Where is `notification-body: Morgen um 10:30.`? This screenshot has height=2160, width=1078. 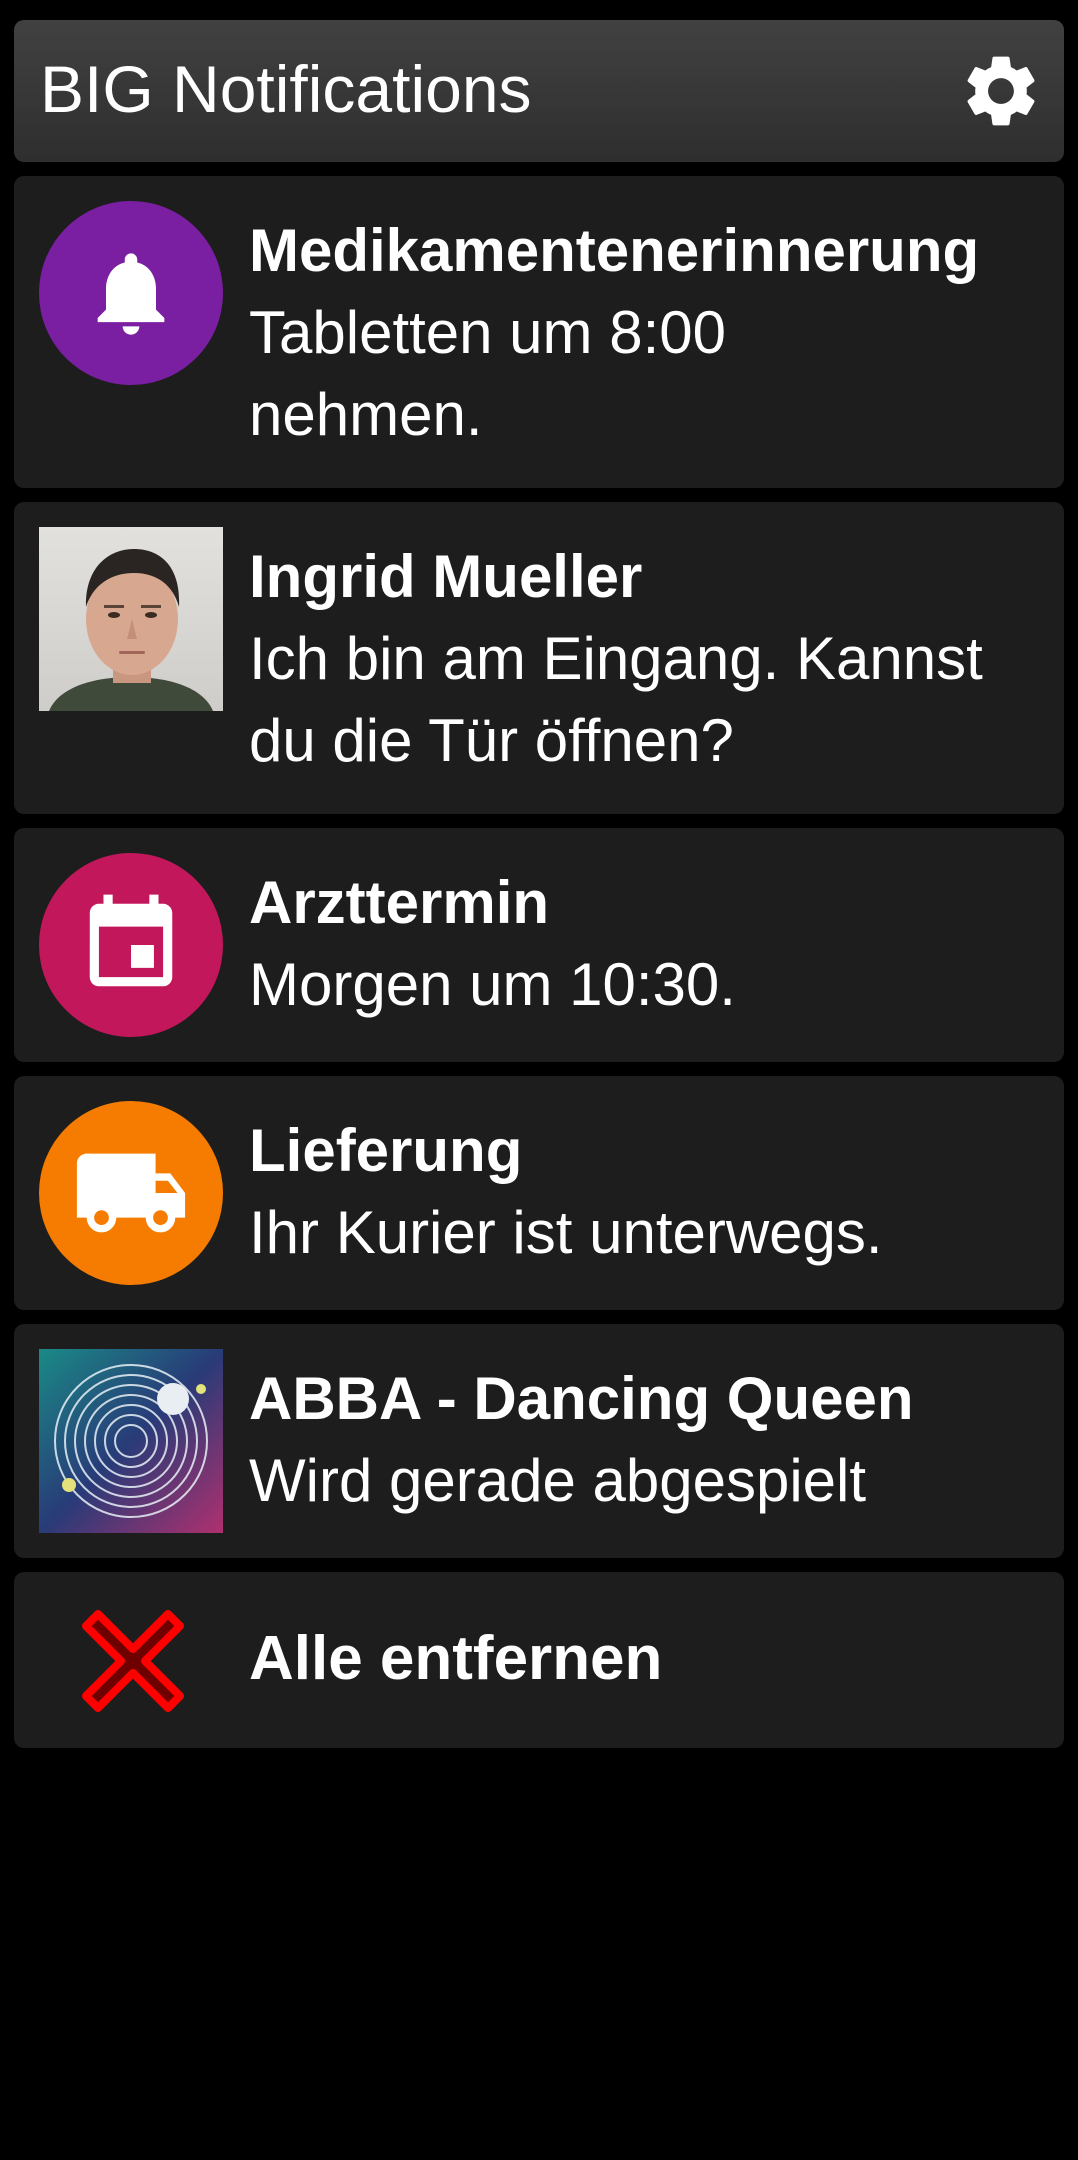
notification-body: Morgen um 10:30. is located at coordinates (492, 984).